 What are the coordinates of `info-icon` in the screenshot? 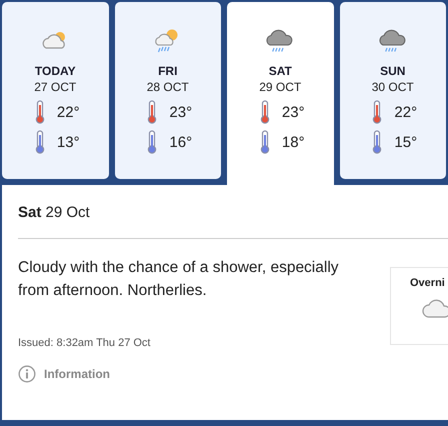 It's located at (27, 374).